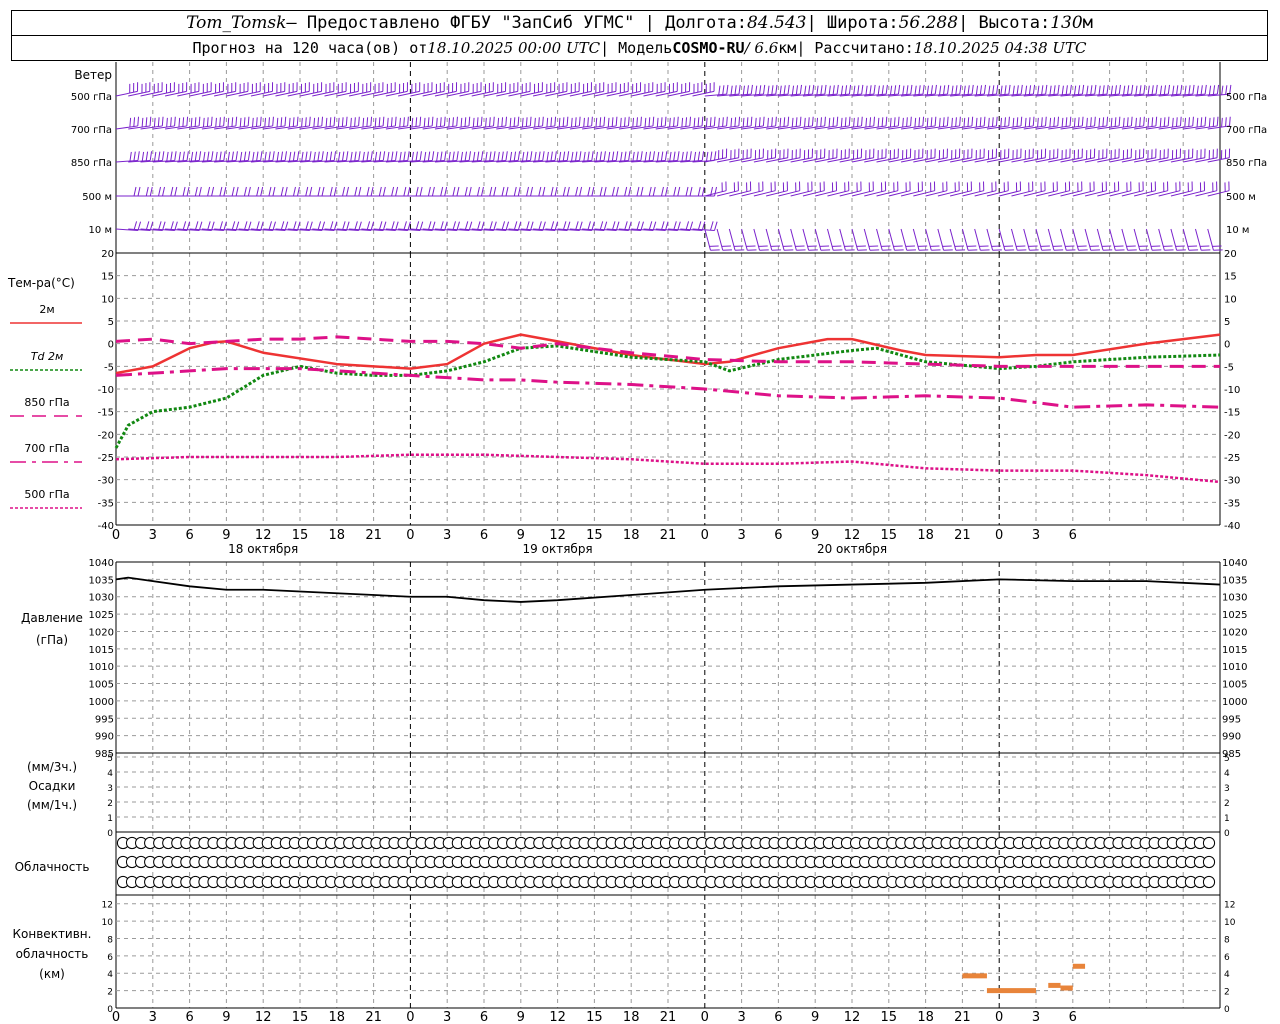 This screenshot has height=1024, width=1280. What do you see at coordinates (1227, 940) in the screenshot?
I see `conv-ytick-right: 8` at bounding box center [1227, 940].